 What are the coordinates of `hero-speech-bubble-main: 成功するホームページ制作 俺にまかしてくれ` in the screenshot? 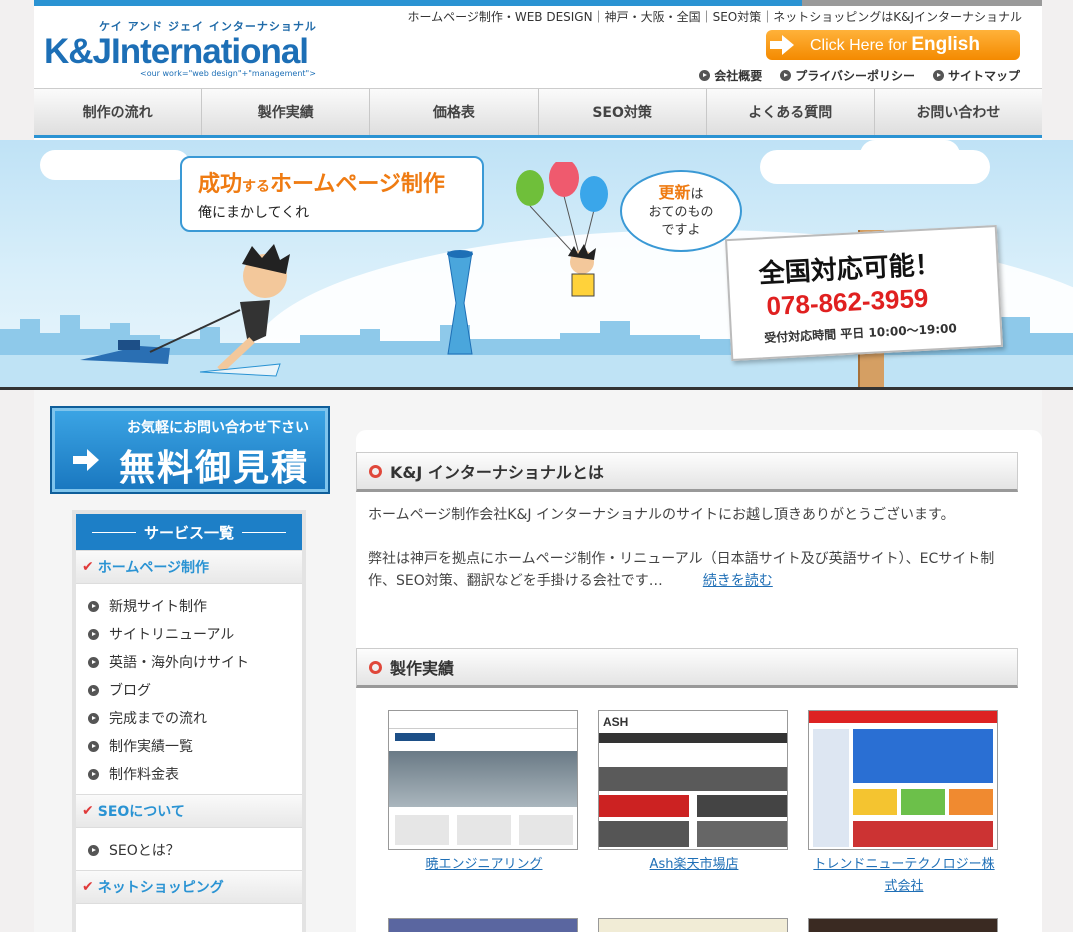 It's located at (332, 194).